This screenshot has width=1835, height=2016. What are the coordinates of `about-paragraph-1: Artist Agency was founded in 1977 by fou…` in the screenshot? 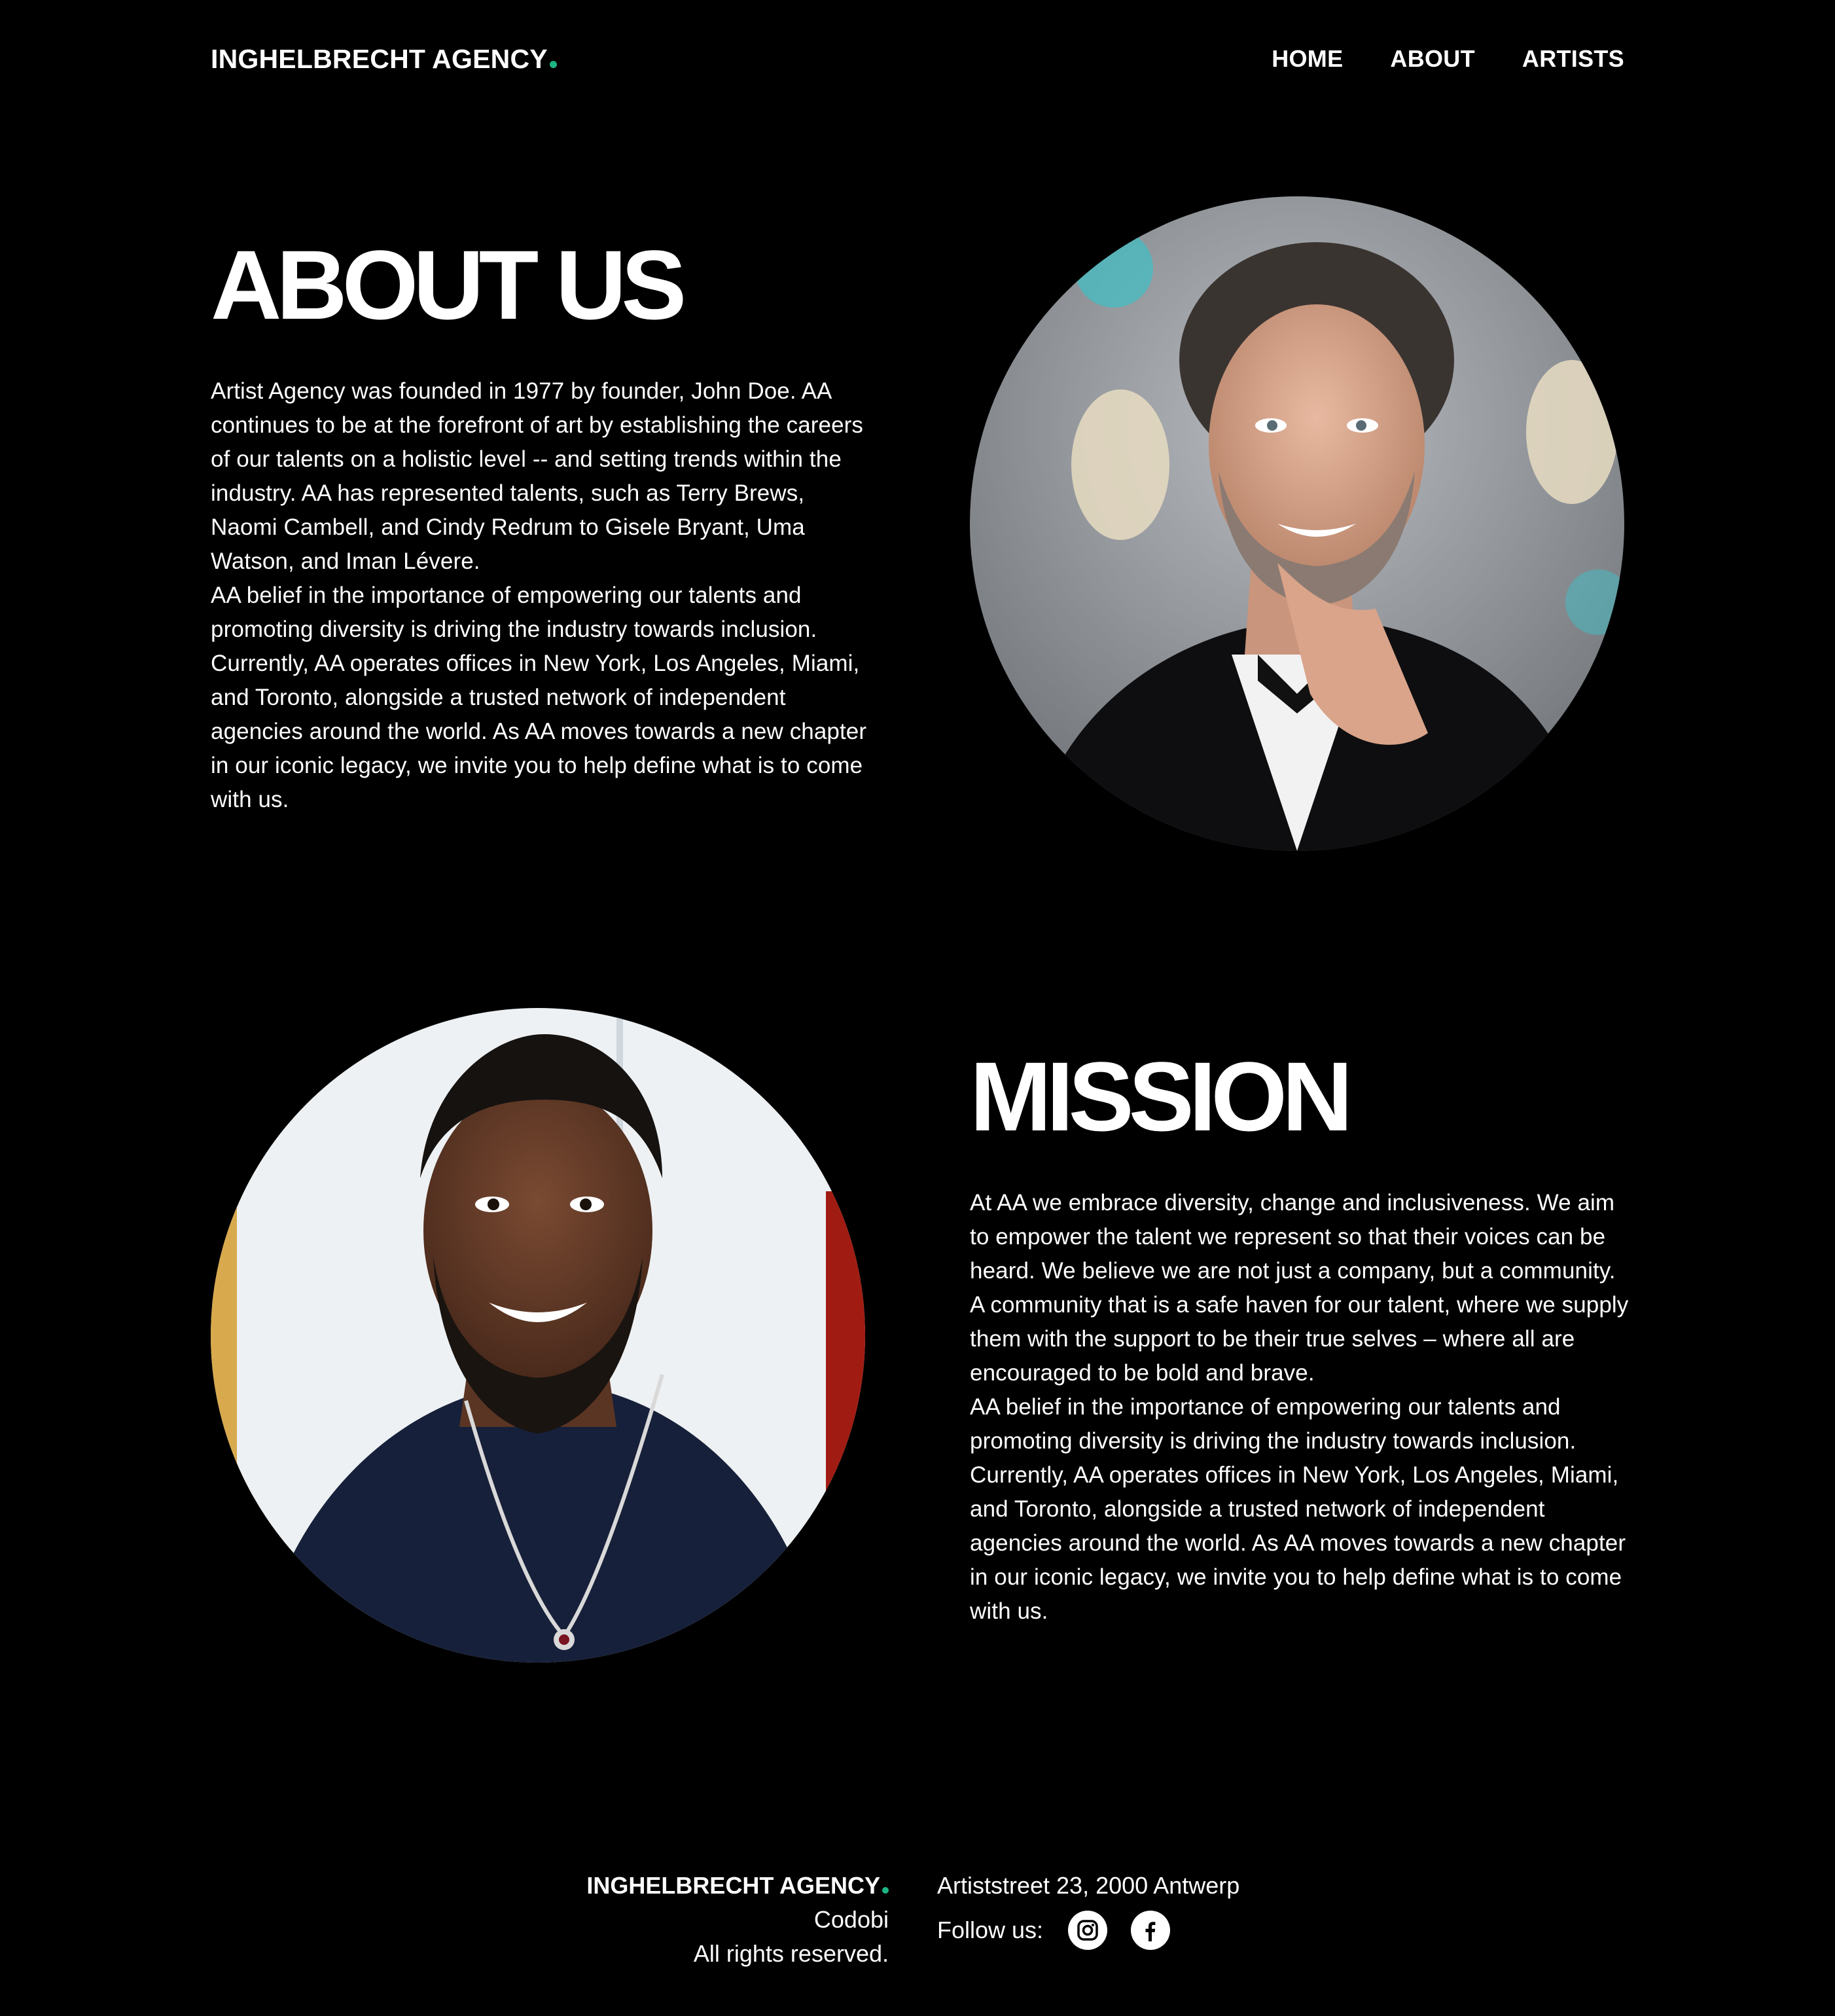 It's located at (537, 476).